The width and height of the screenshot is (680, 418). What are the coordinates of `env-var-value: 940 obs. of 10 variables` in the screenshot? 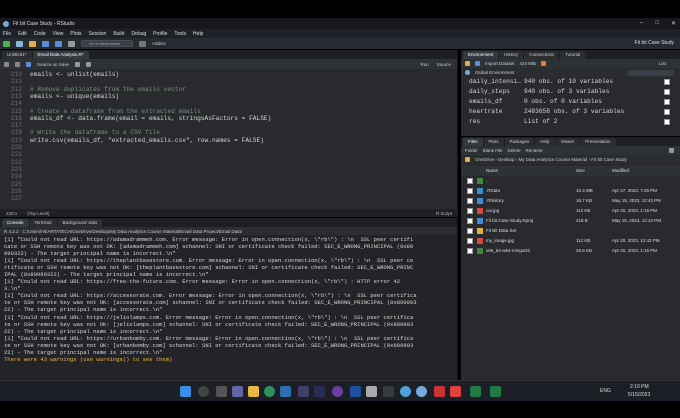 It's located at (568, 81).